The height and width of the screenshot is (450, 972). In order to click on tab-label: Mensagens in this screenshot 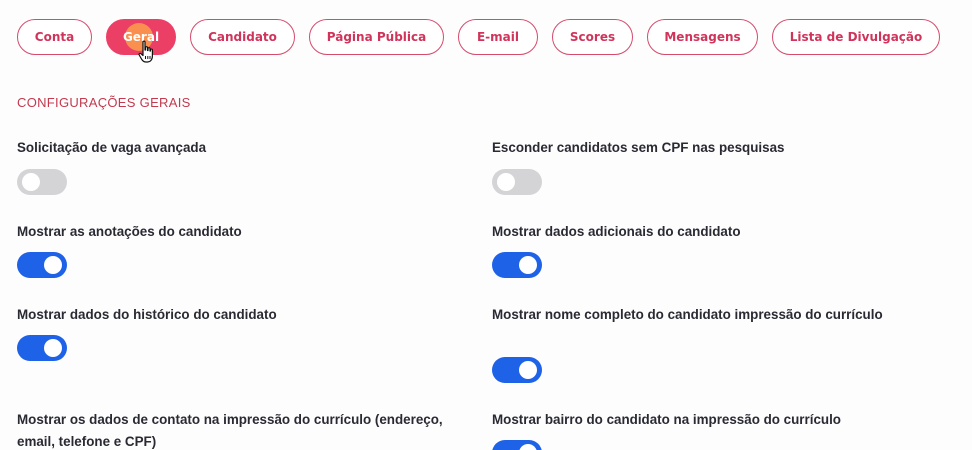, I will do `click(702, 37)`.